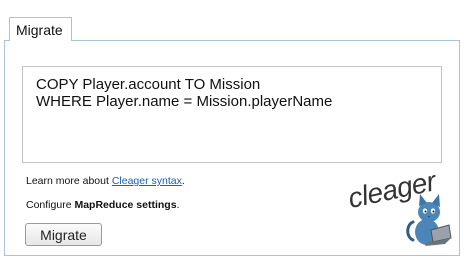 The image size is (467, 259). Describe the element at coordinates (125, 205) in the screenshot. I see `mapreduce-settings-label: MapReduce settings` at that location.